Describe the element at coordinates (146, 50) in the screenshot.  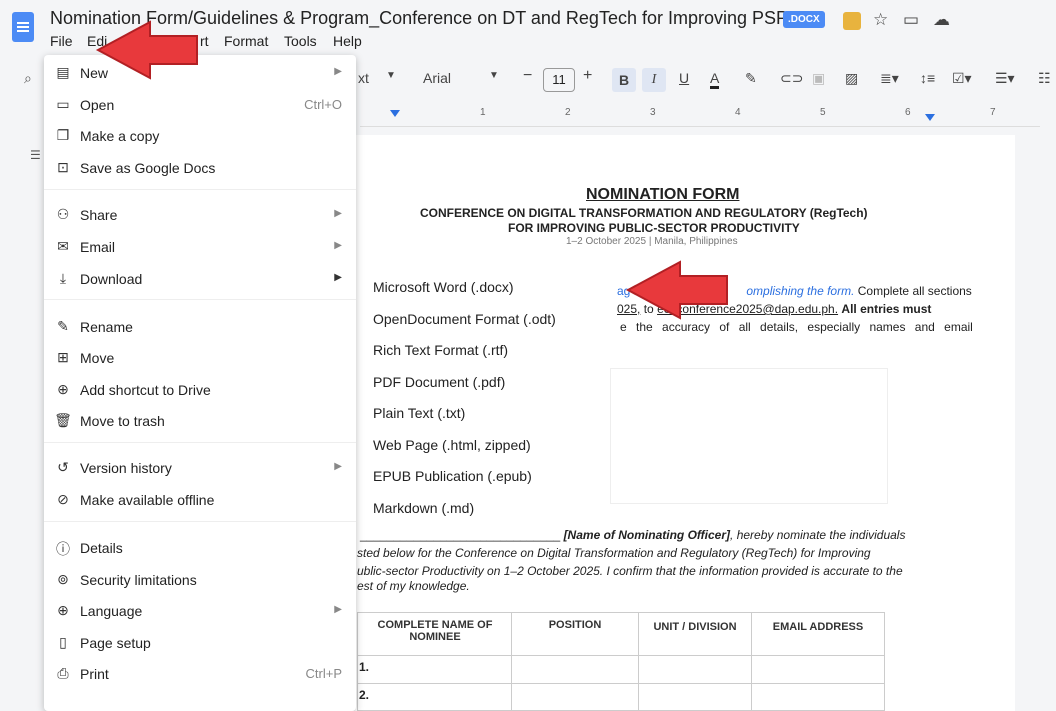
I see `file-menu-arrow-icon` at that location.